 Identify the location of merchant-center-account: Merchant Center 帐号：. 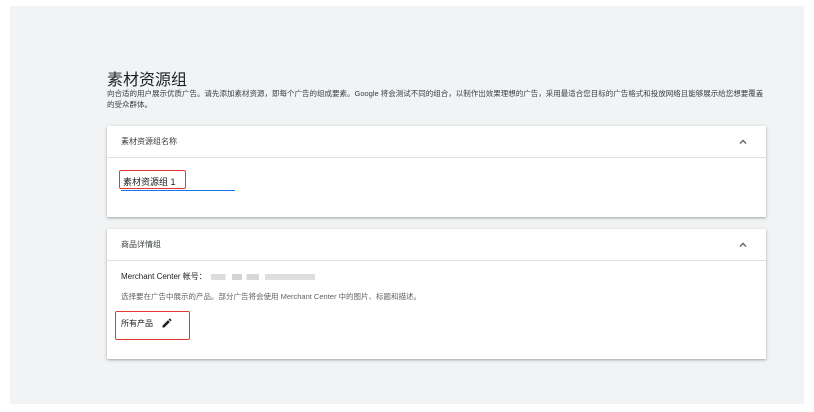
(218, 276).